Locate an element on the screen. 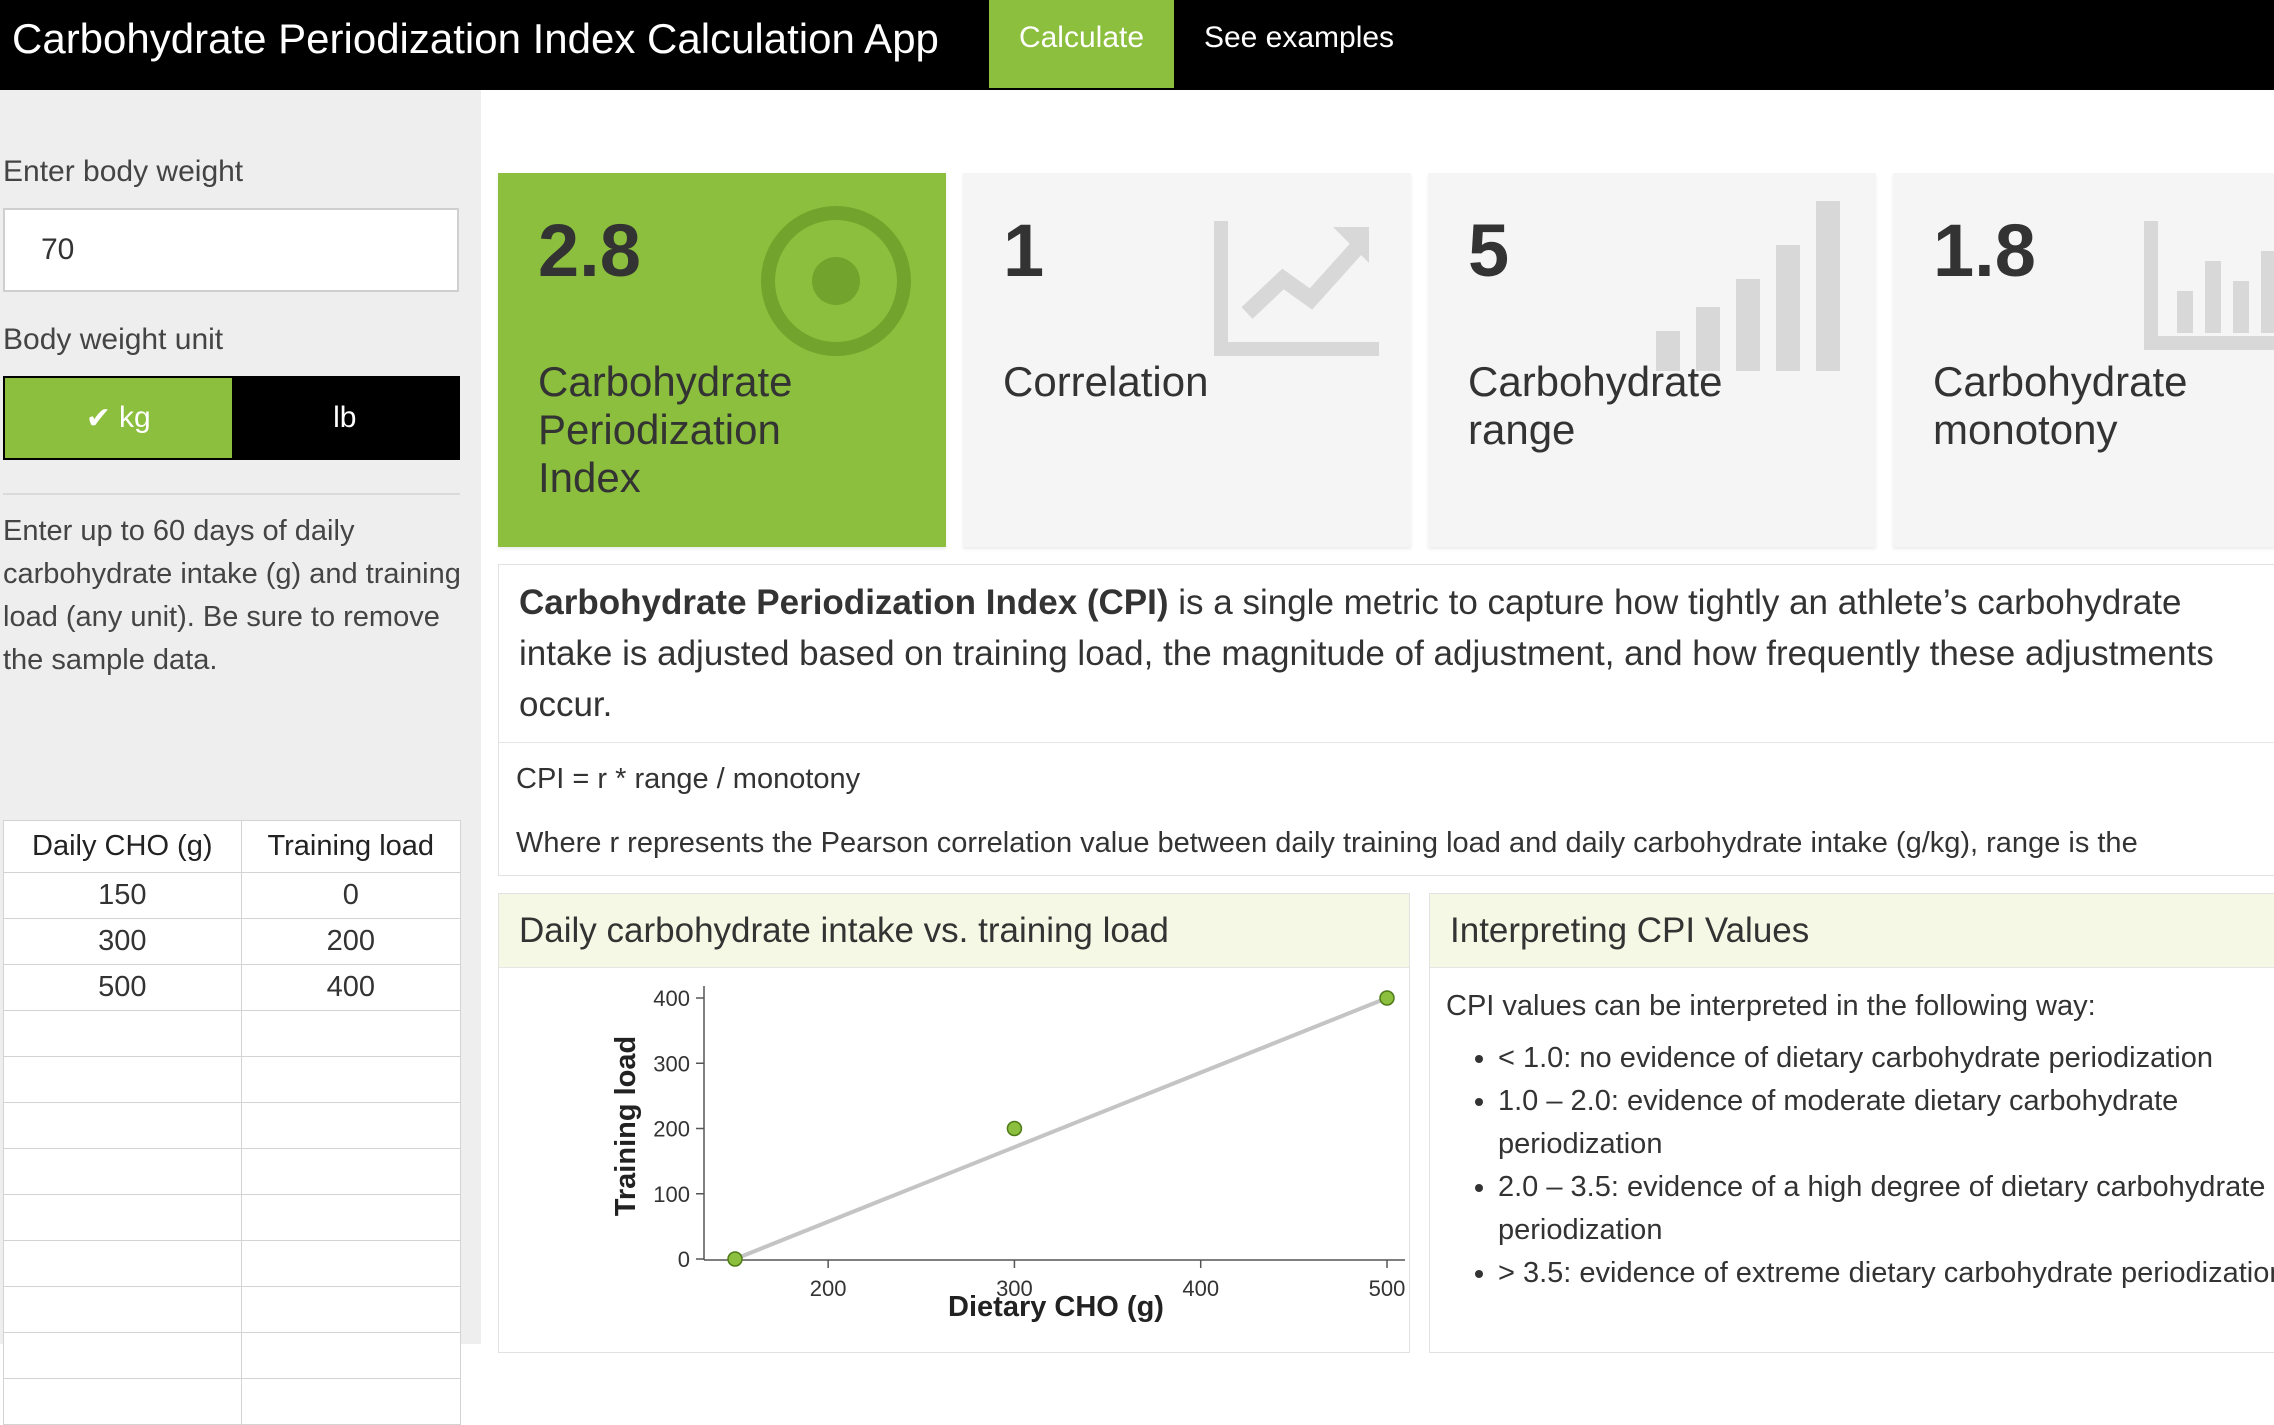  carbohydrate-monotony-label: Carbohydrate monotony is located at coordinates (2060, 405).